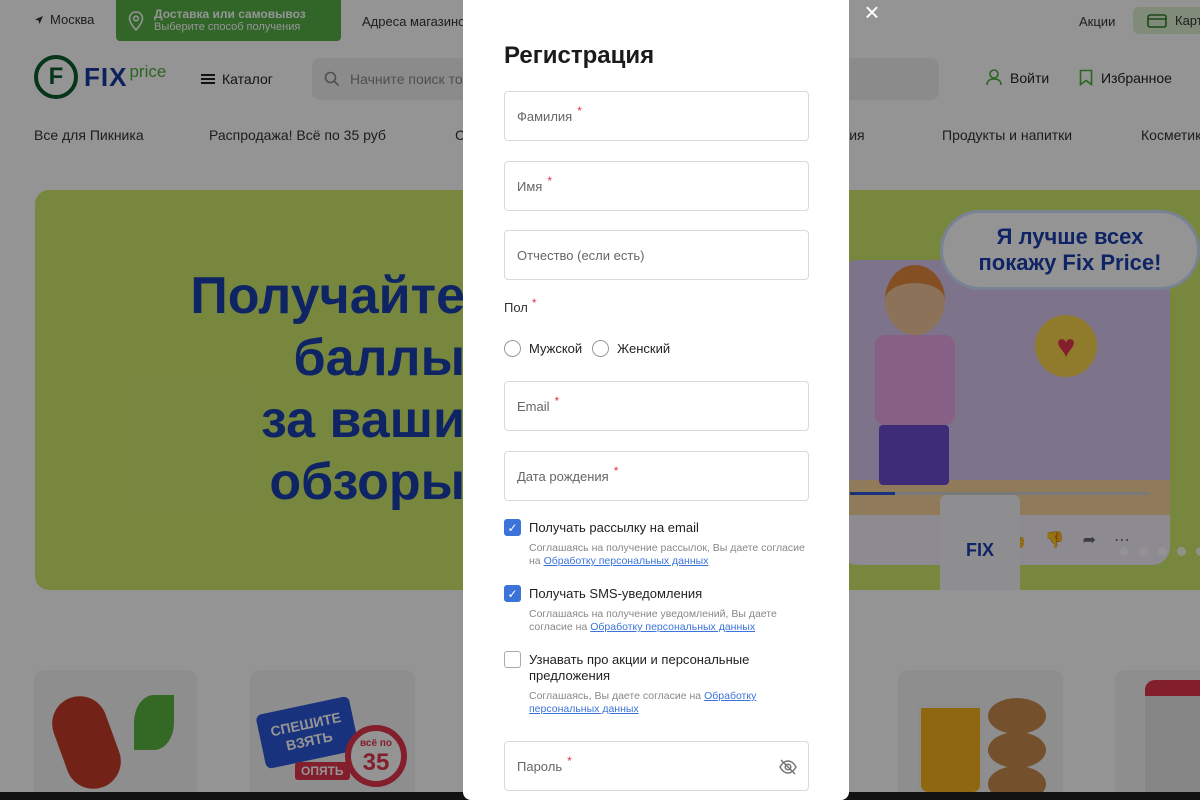 Image resolution: width=1200 pixels, height=800 pixels. Describe the element at coordinates (516, 307) in the screenshot. I see `gender-label-text: Пол` at that location.